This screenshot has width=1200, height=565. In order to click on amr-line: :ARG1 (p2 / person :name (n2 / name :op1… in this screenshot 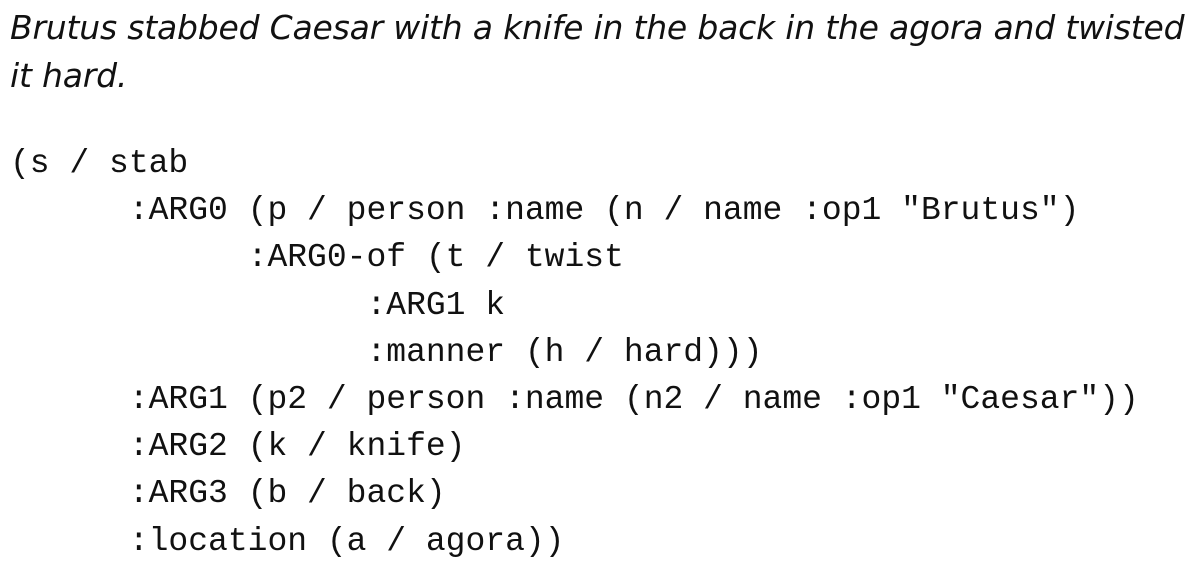, I will do `click(574, 399)`.